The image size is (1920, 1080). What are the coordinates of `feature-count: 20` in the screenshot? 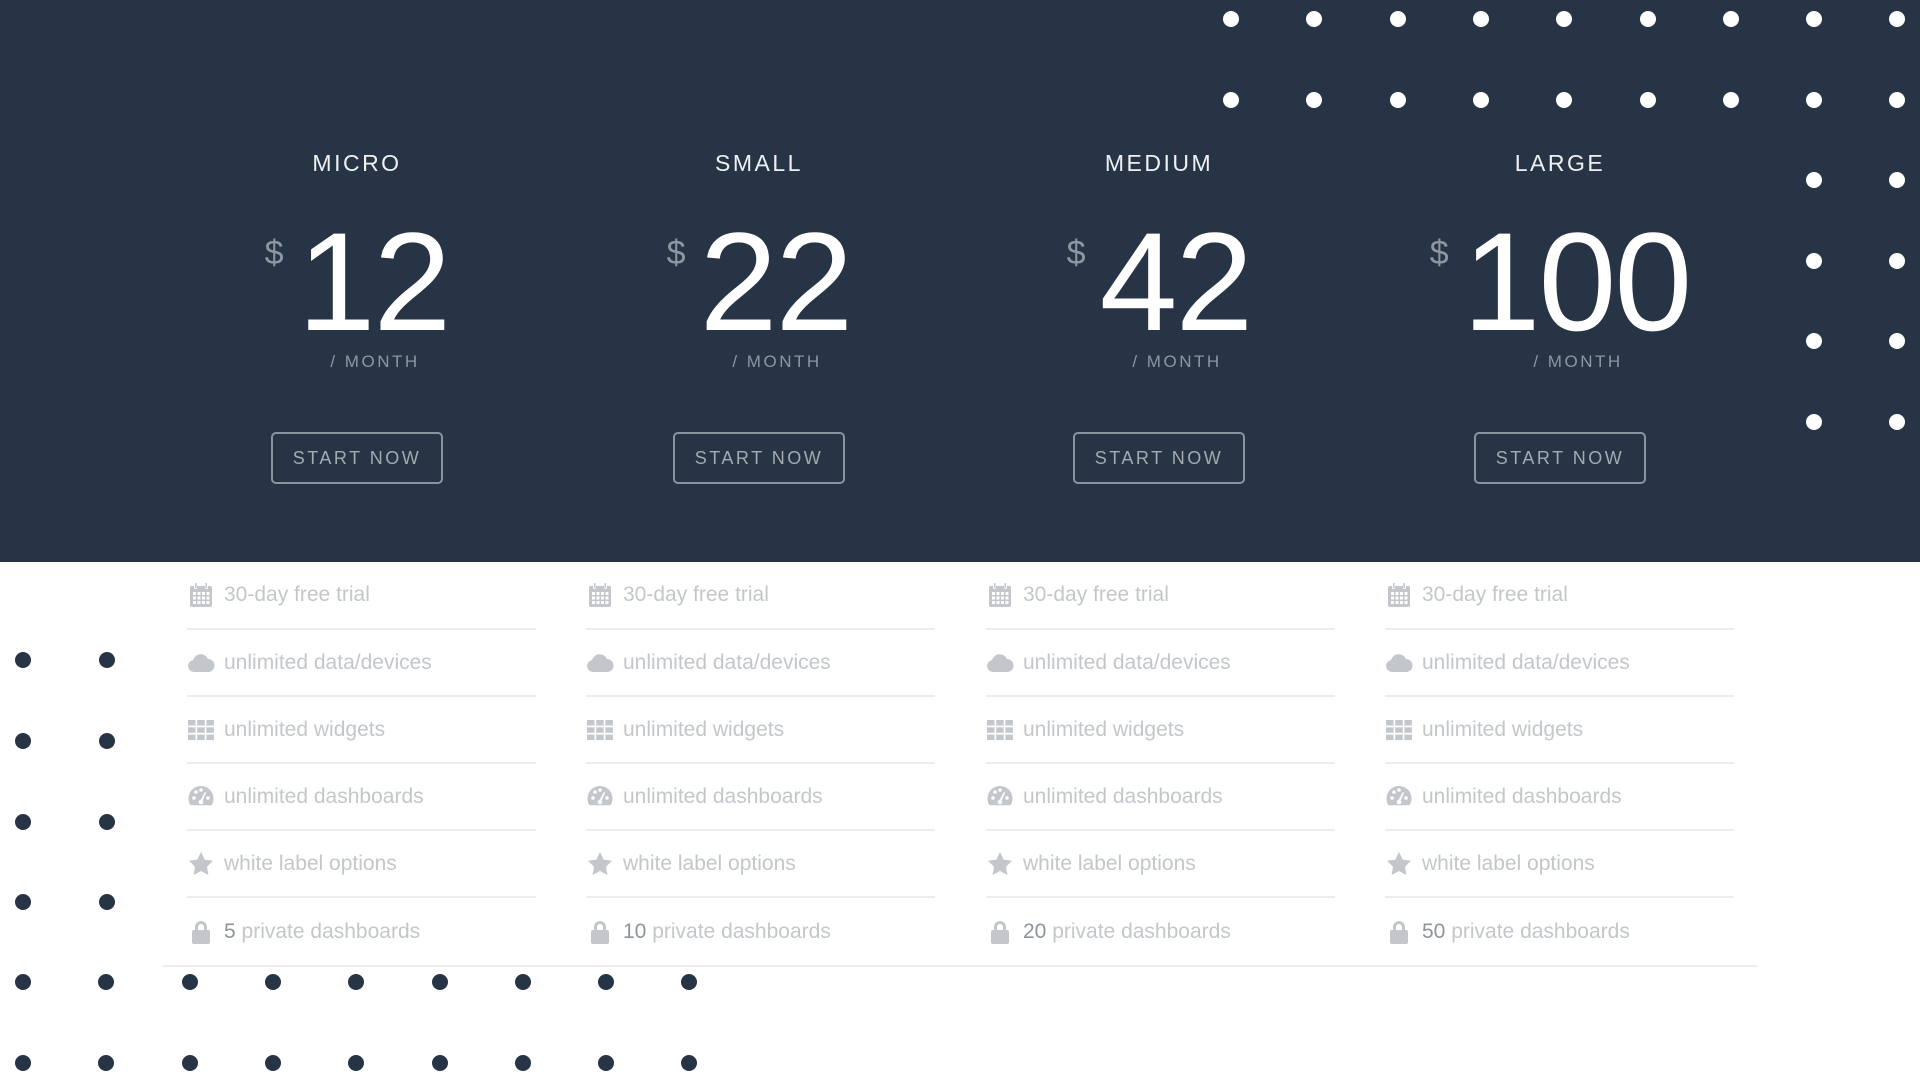 It's located at (1035, 931).